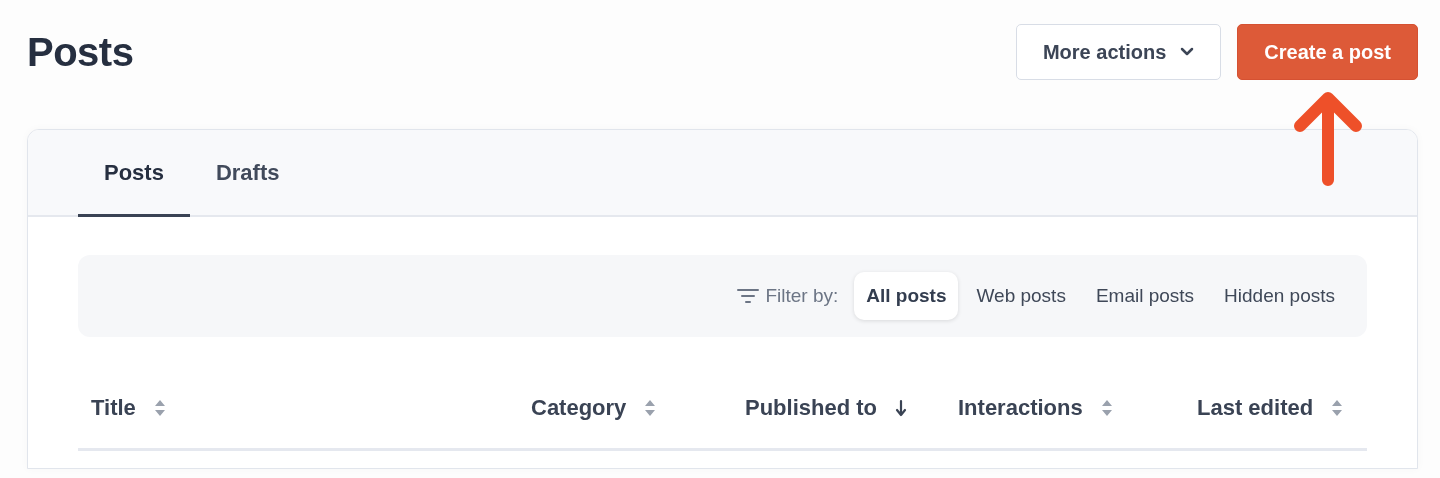  I want to click on column-header: Category, so click(579, 407).